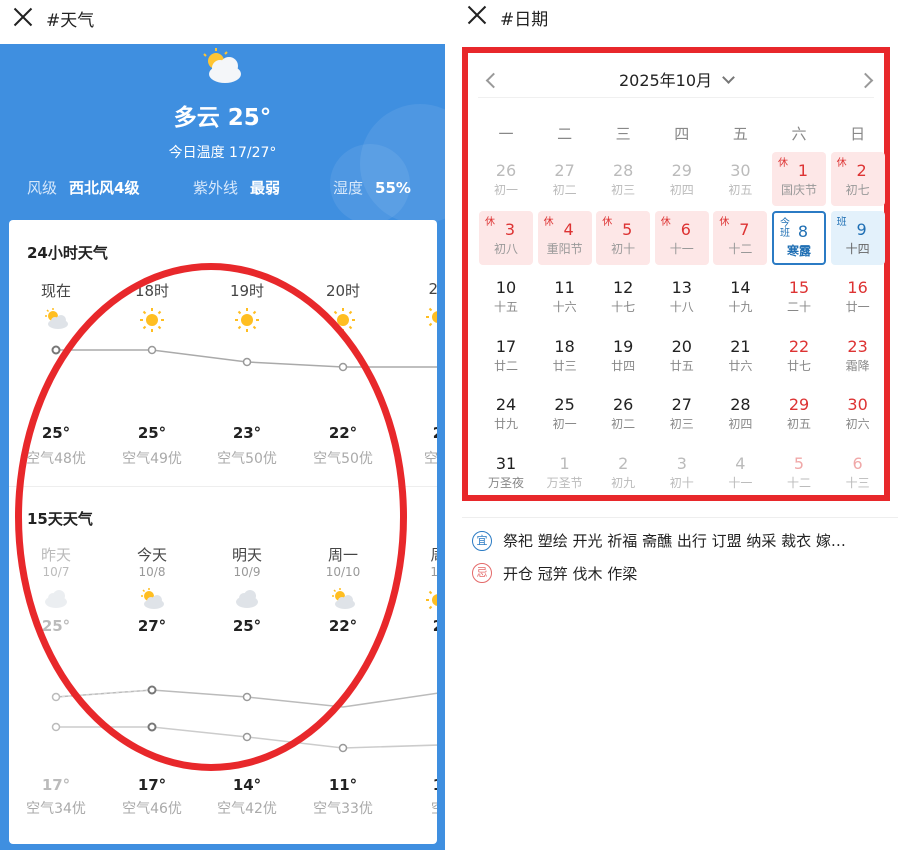 The height and width of the screenshot is (852, 900). I want to click on calendar-day-cell: 休 7 十二, so click(740, 237).